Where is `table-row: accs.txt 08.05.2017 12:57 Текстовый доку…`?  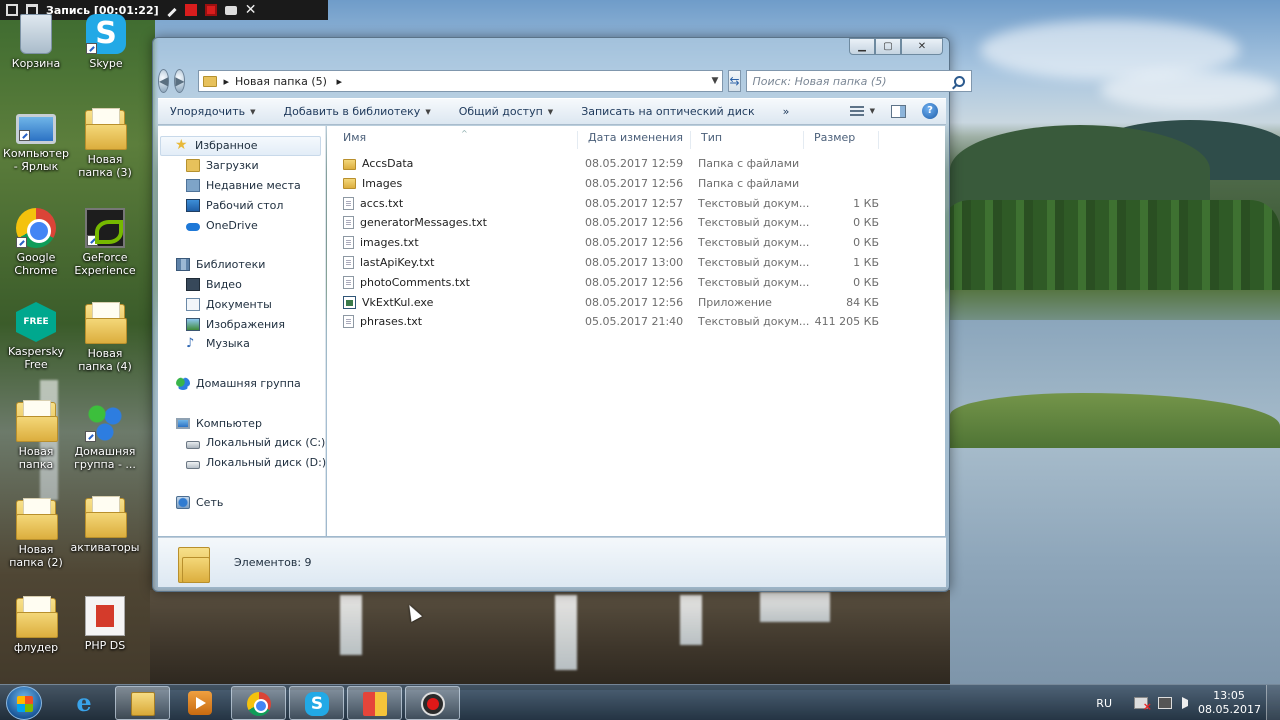 table-row: accs.txt 08.05.2017 12:57 Текстовый доку… is located at coordinates (636, 204).